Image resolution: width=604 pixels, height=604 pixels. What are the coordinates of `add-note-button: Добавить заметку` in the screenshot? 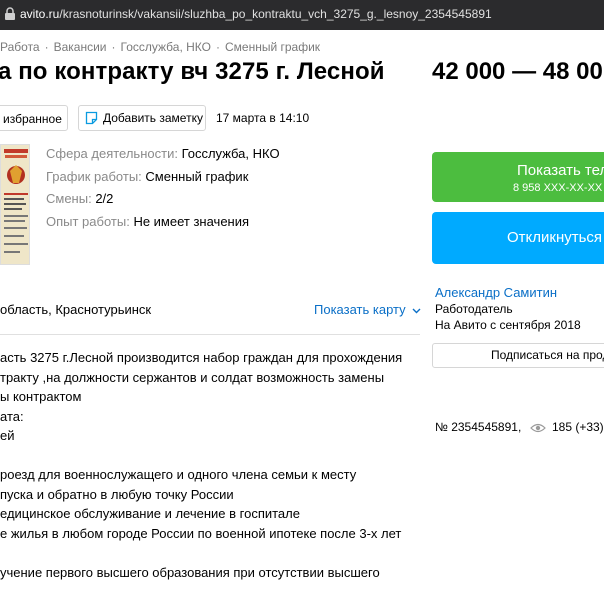 It's located at (142, 118).